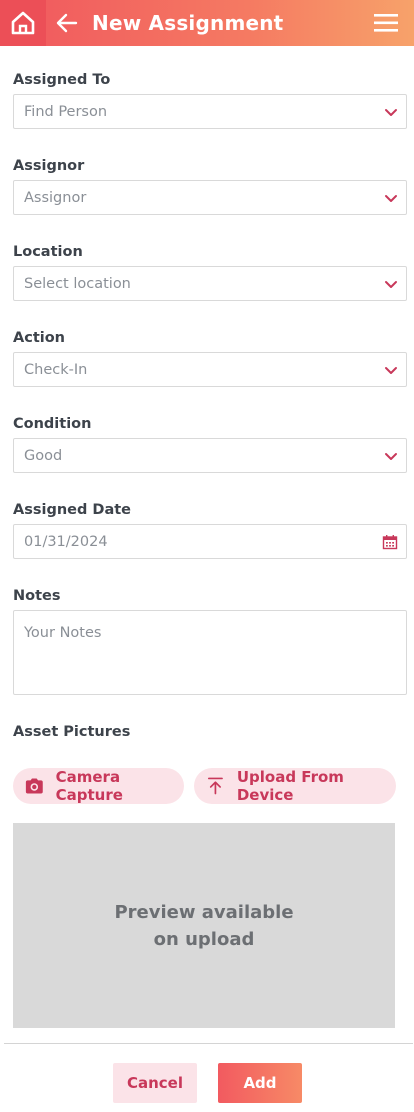 The height and width of the screenshot is (1112, 414). What do you see at coordinates (210, 541) in the screenshot?
I see `assigned-date-input: 01/31/2024` at bounding box center [210, 541].